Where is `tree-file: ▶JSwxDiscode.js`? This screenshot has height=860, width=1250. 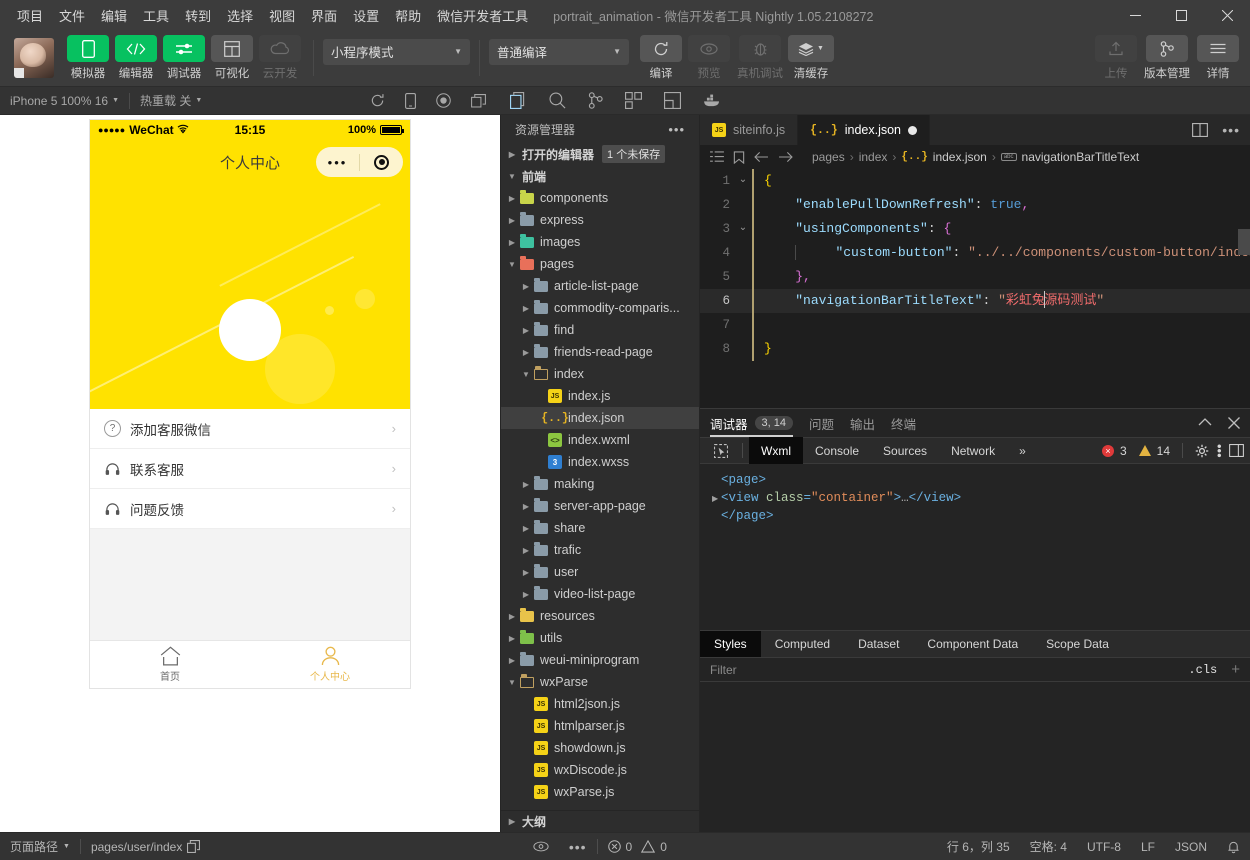 tree-file: ▶JSwxDiscode.js is located at coordinates (600, 770).